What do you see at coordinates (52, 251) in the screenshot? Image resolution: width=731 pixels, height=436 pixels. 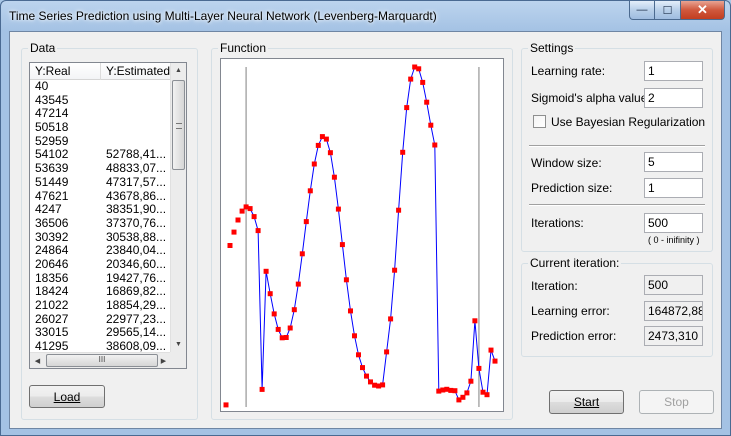 I see `cell-y-real: 24864` at bounding box center [52, 251].